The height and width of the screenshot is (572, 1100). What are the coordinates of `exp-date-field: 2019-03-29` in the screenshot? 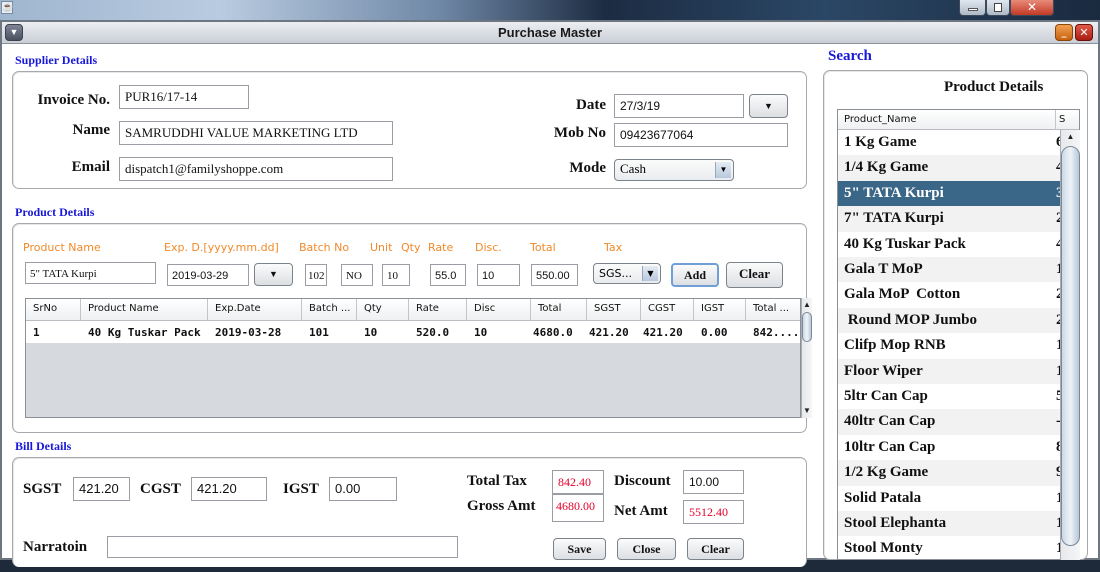 It's located at (208, 275).